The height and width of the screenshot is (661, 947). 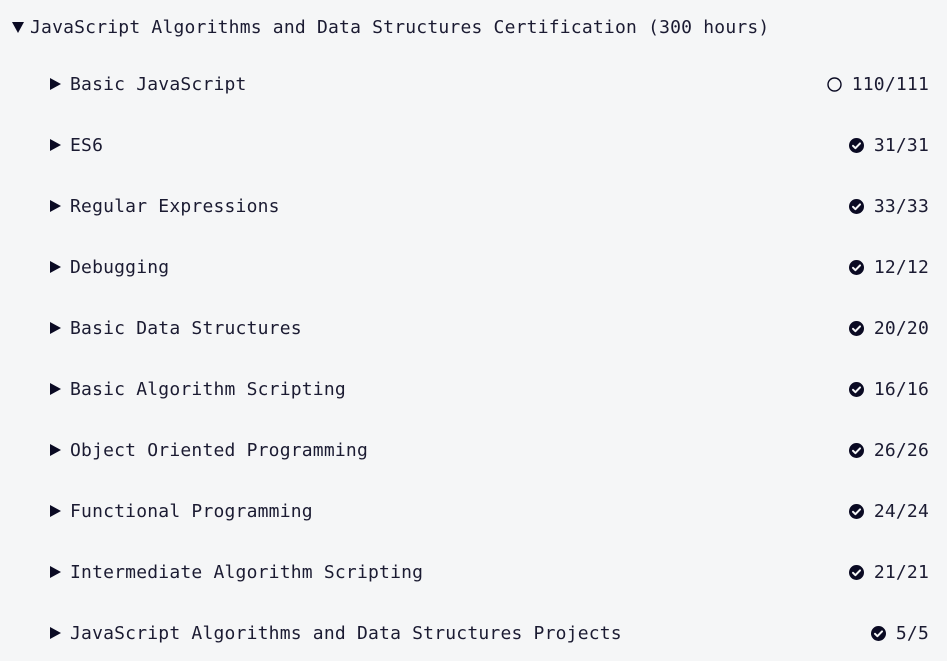 I want to click on block-row-object-oriented-programming: Object Oriented Programming 26/26, so click(x=489, y=450).